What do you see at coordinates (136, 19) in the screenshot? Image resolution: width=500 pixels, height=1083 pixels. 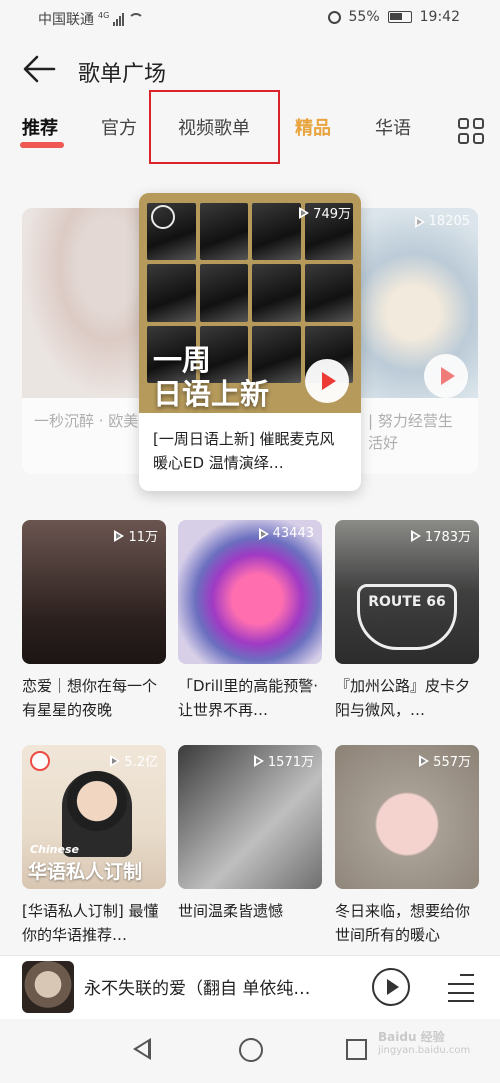 I see `wifi-icon` at bounding box center [136, 19].